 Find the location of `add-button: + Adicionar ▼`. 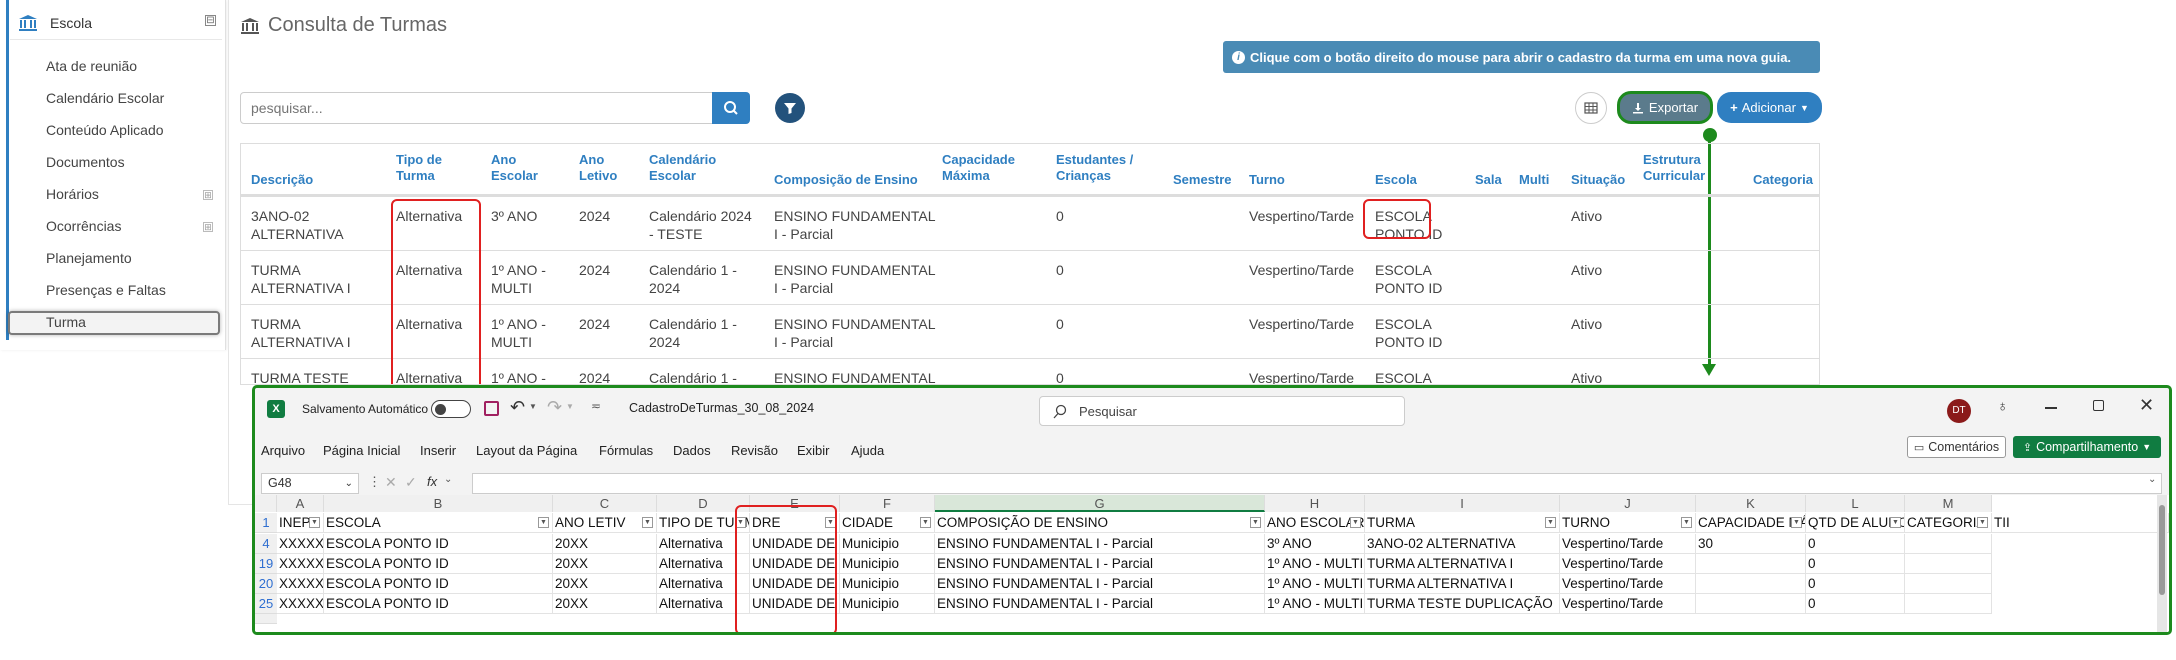

add-button: + Adicionar ▼ is located at coordinates (1769, 107).